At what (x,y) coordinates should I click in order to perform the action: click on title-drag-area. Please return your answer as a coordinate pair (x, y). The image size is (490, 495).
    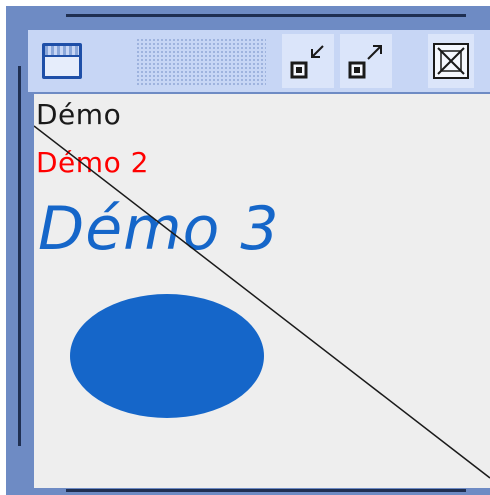
    Looking at the image, I should click on (201, 62).